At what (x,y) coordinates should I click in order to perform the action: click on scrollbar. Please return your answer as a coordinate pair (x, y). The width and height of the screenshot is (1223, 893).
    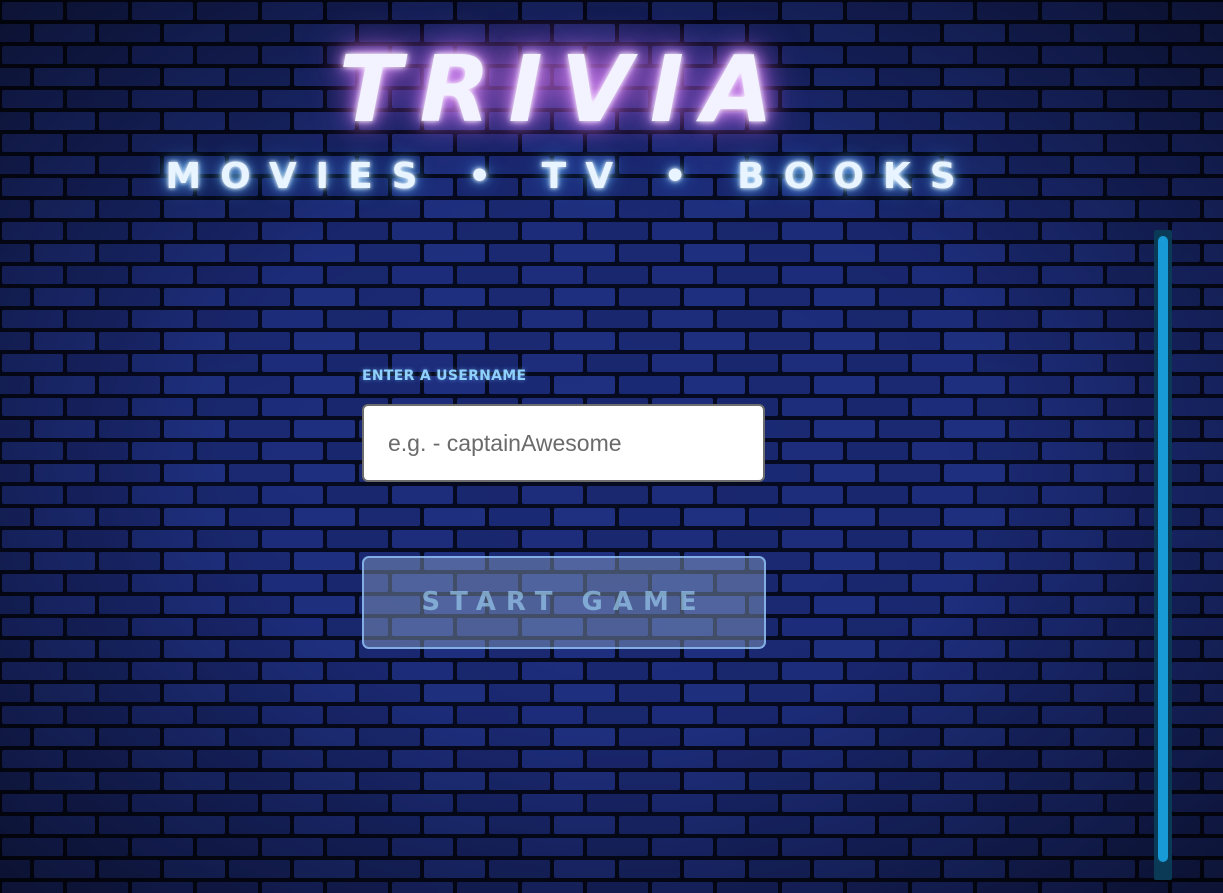
    Looking at the image, I should click on (1163, 555).